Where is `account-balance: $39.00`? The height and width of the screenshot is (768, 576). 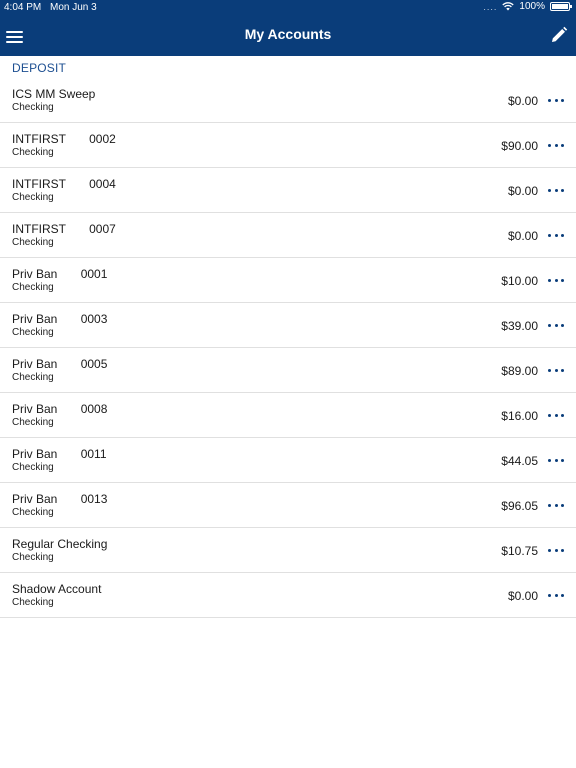 account-balance: $39.00 is located at coordinates (519, 326).